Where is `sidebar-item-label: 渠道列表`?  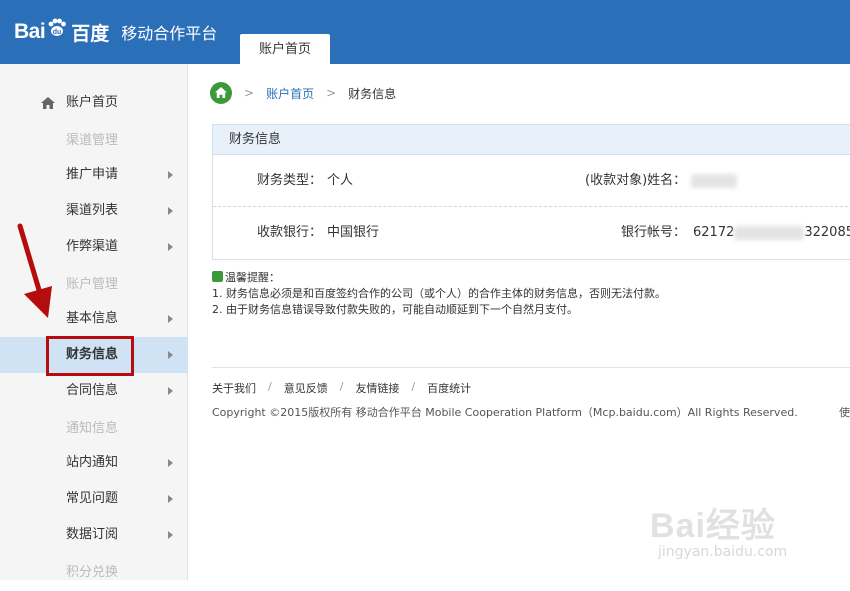 sidebar-item-label: 渠道列表 is located at coordinates (92, 210).